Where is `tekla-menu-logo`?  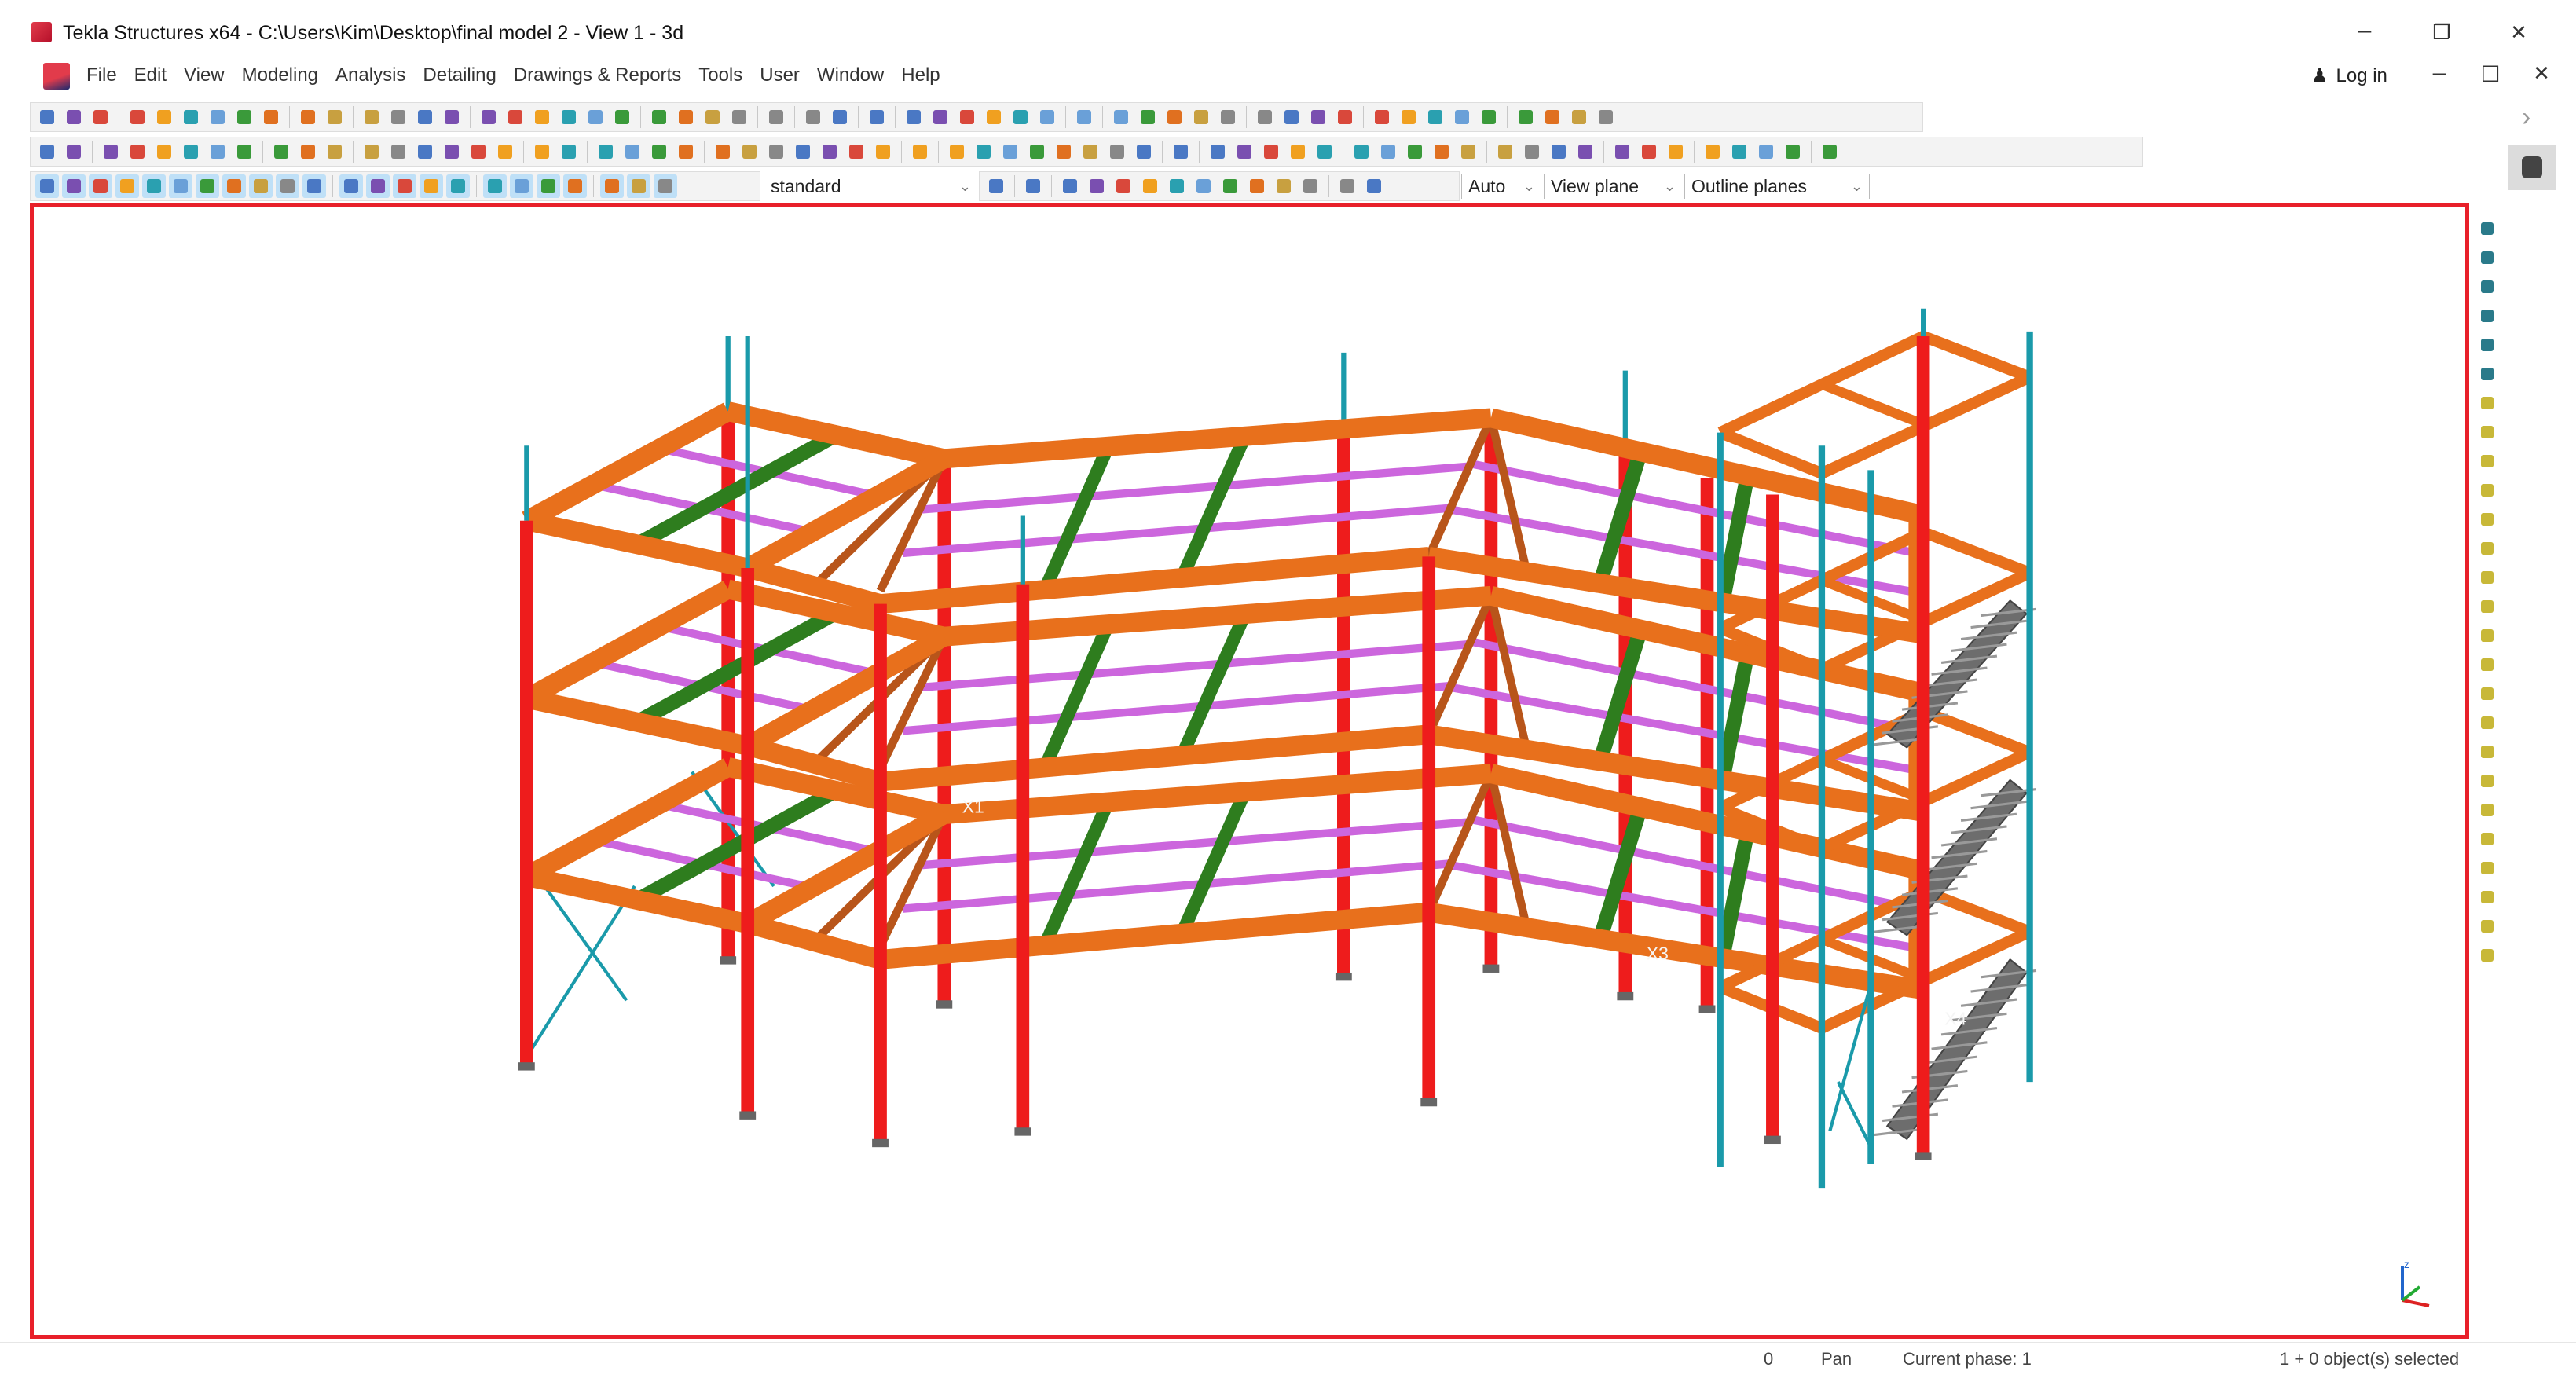 tekla-menu-logo is located at coordinates (56, 76).